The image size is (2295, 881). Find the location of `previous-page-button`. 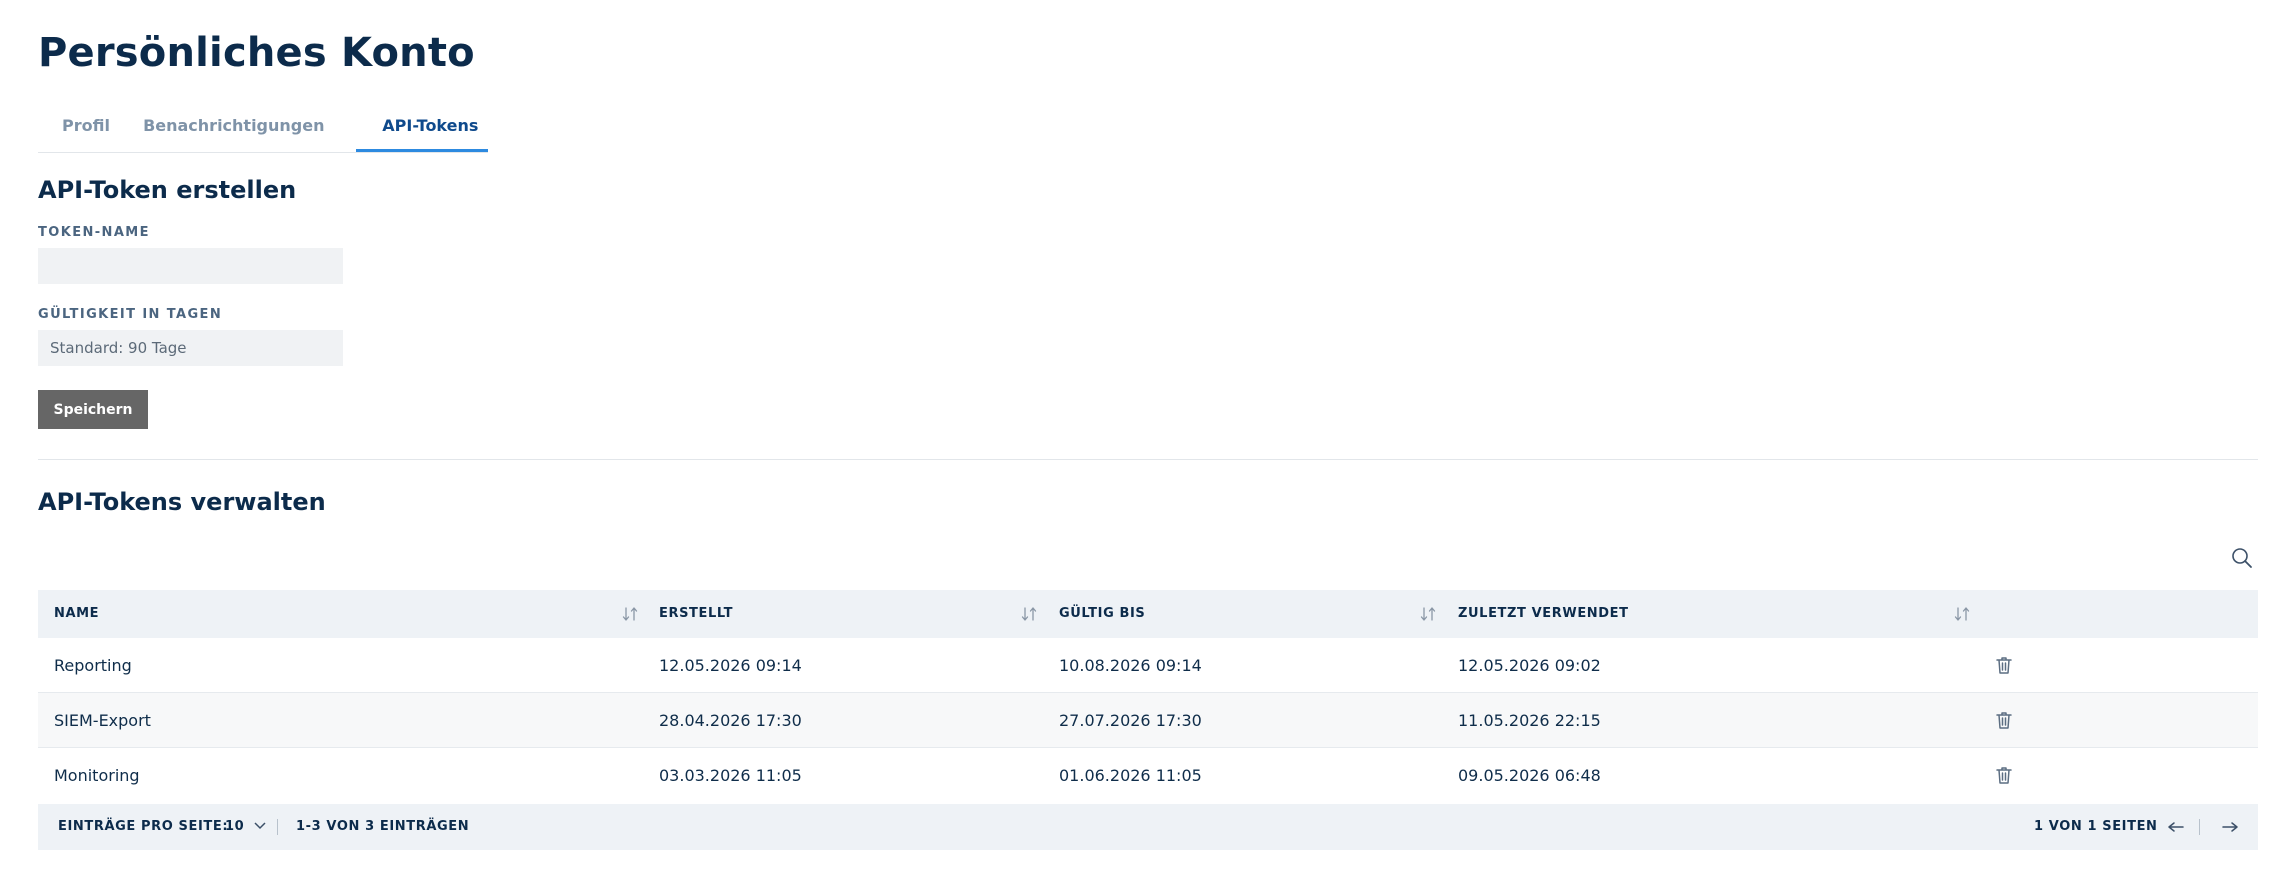

previous-page-button is located at coordinates (2176, 827).